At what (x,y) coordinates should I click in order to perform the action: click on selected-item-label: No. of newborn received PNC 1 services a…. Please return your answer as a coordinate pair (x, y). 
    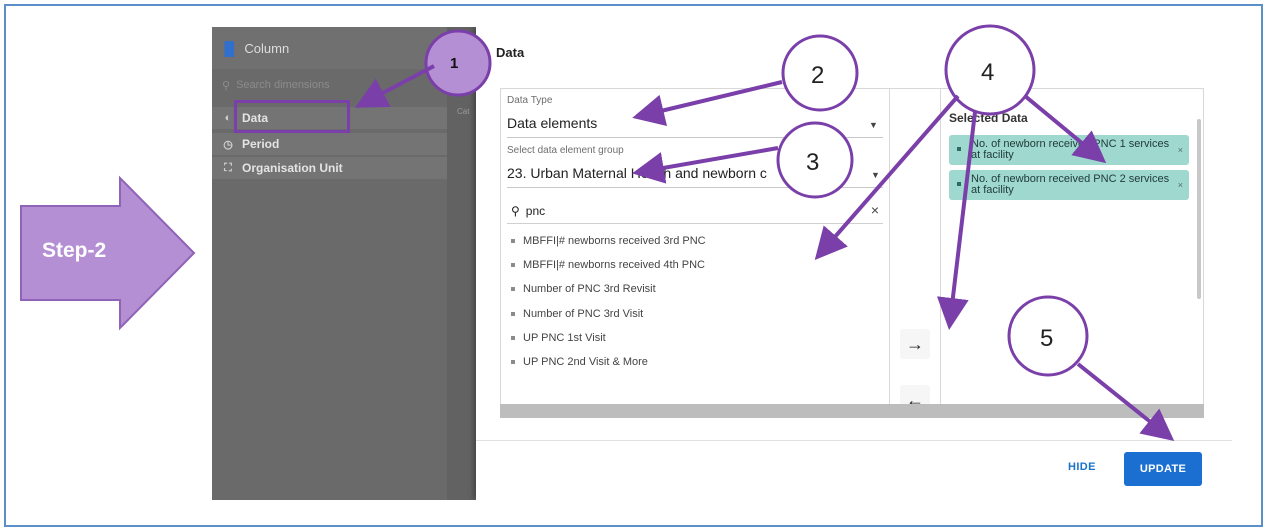
    Looking at the image, I should click on (1070, 149).